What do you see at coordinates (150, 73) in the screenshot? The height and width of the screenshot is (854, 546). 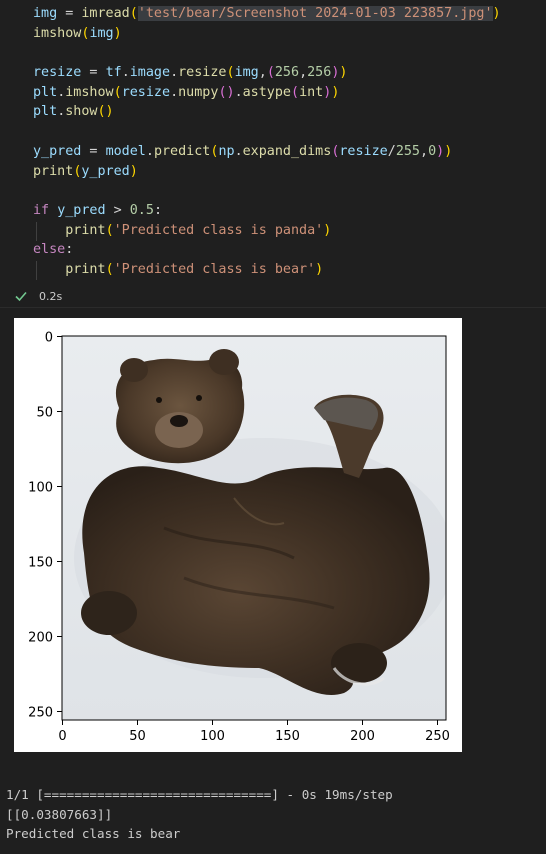 I see `code-token: image` at bounding box center [150, 73].